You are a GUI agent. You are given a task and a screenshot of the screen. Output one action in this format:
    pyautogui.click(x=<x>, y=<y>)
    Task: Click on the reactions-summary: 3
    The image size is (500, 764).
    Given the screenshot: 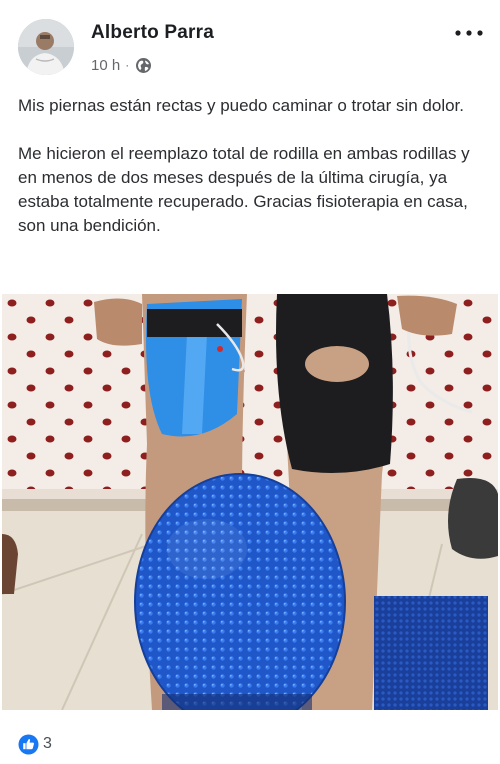 What is the action you would take?
    pyautogui.click(x=35, y=744)
    